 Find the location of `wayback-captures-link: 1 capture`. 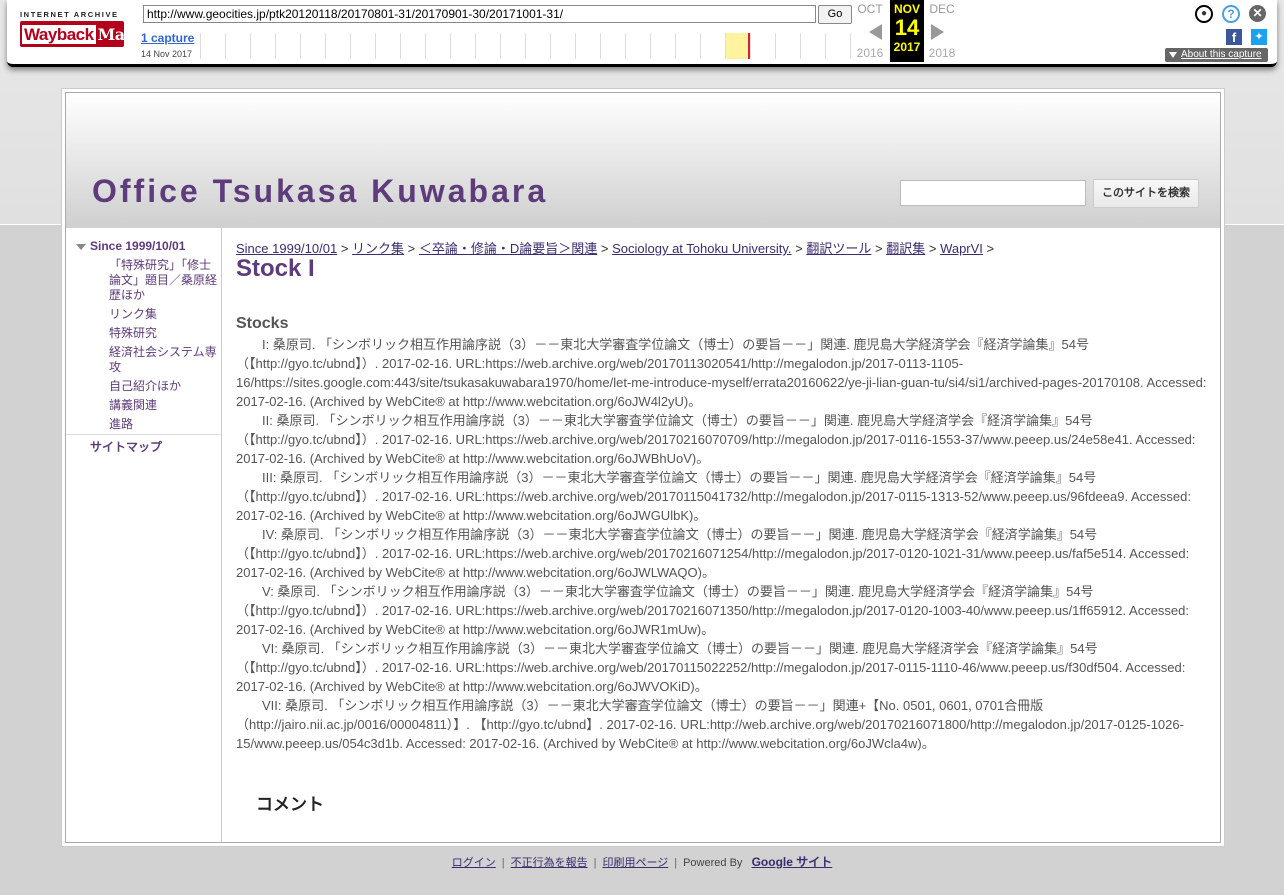

wayback-captures-link: 1 capture is located at coordinates (167, 38).